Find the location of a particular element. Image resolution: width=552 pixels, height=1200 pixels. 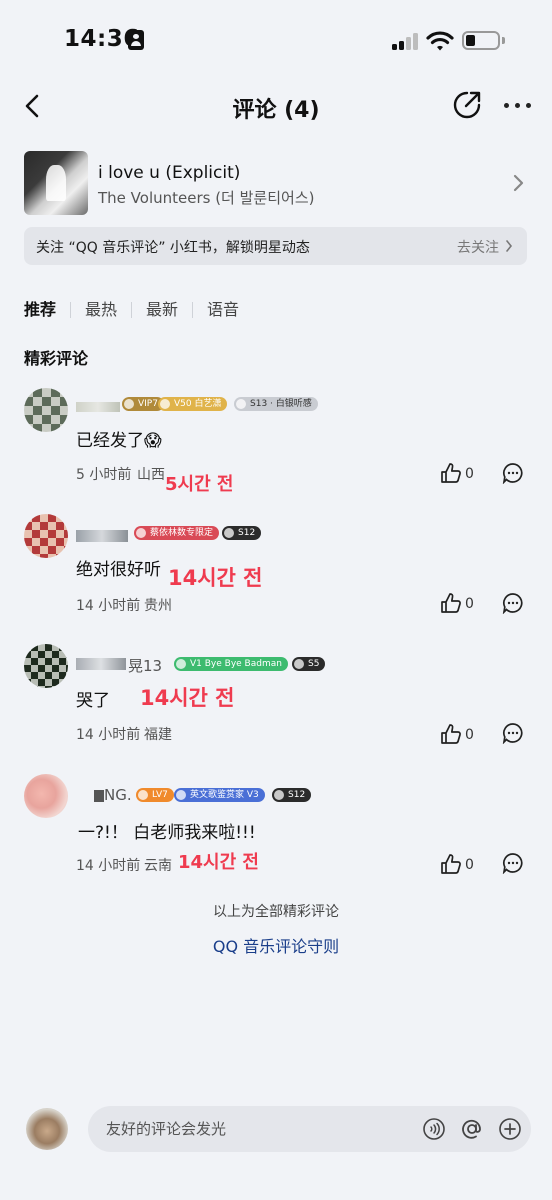

song-artist: The Volunteers (더 발룬티어스) is located at coordinates (206, 197).